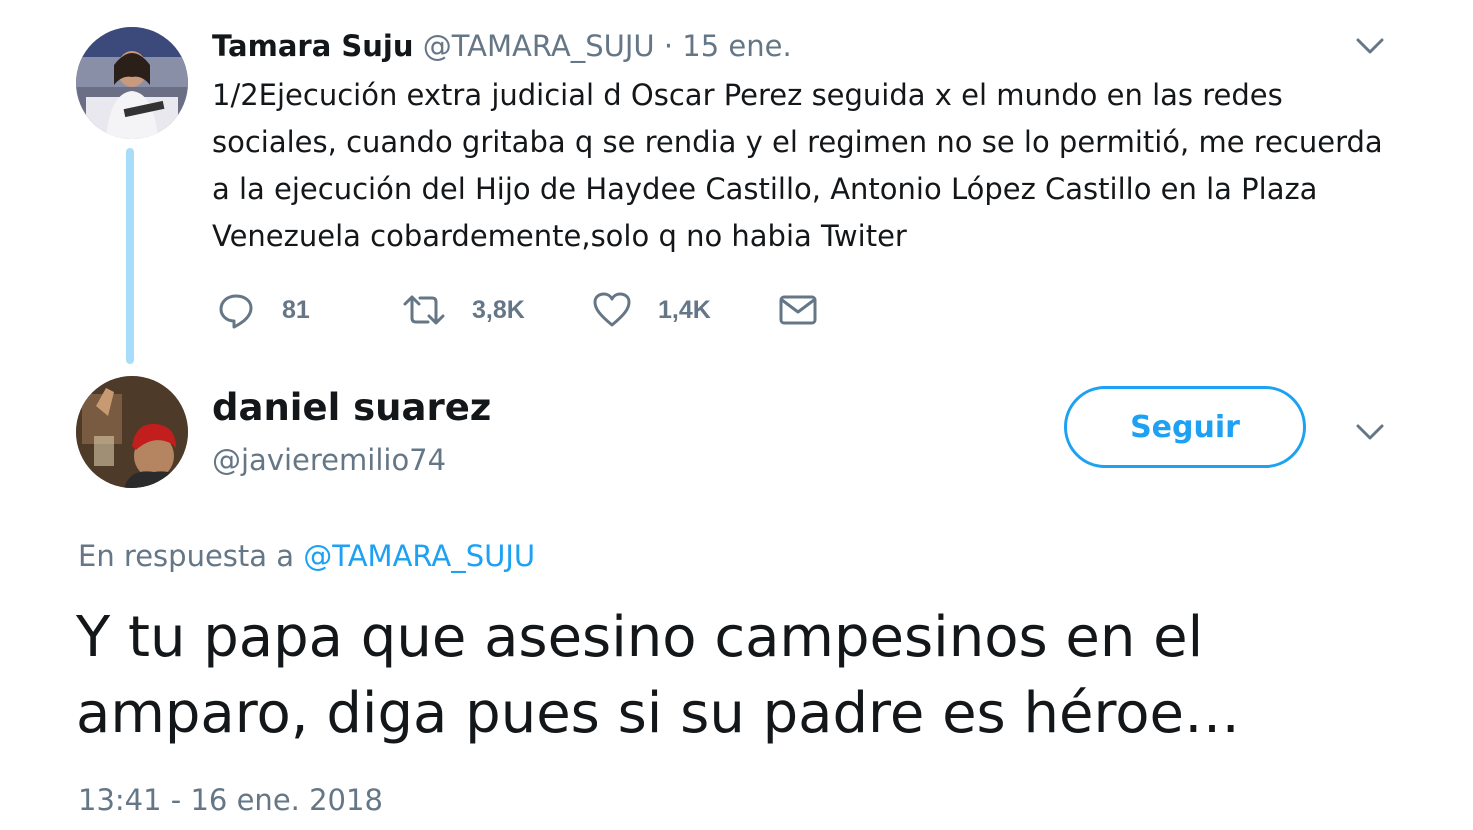 The image size is (1473, 830). I want to click on parent-tweet-header: Tamara Suju @TAMARA_SUJU · 15 ene., so click(502, 46).